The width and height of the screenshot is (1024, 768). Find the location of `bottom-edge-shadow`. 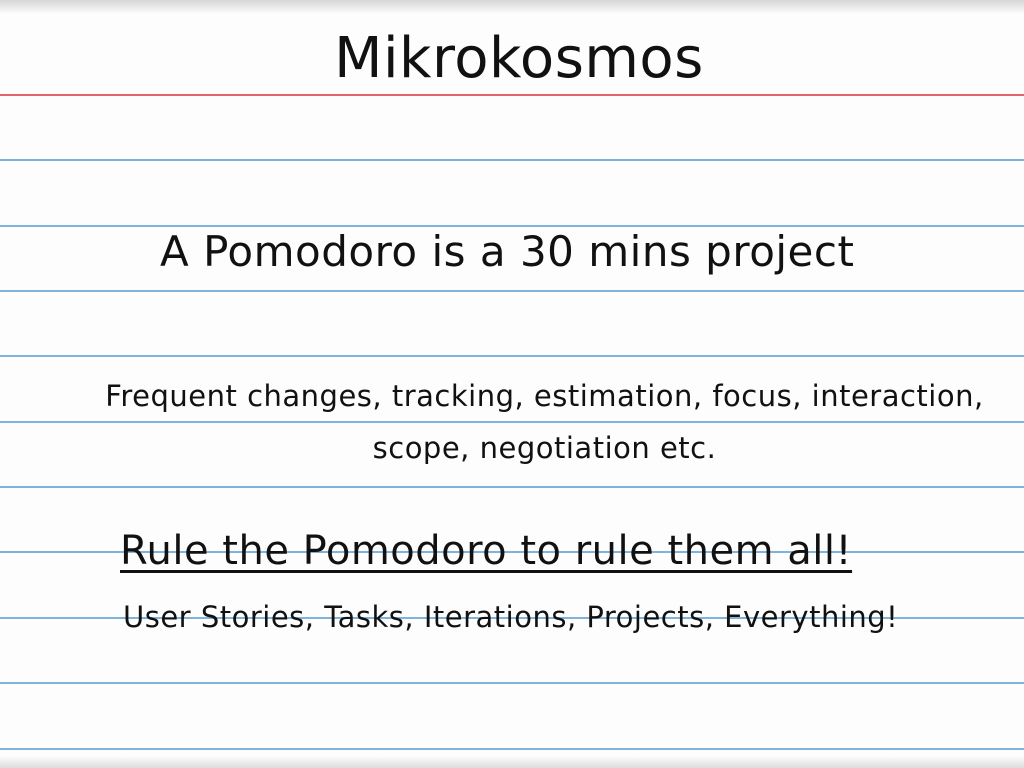

bottom-edge-shadow is located at coordinates (512, 762).